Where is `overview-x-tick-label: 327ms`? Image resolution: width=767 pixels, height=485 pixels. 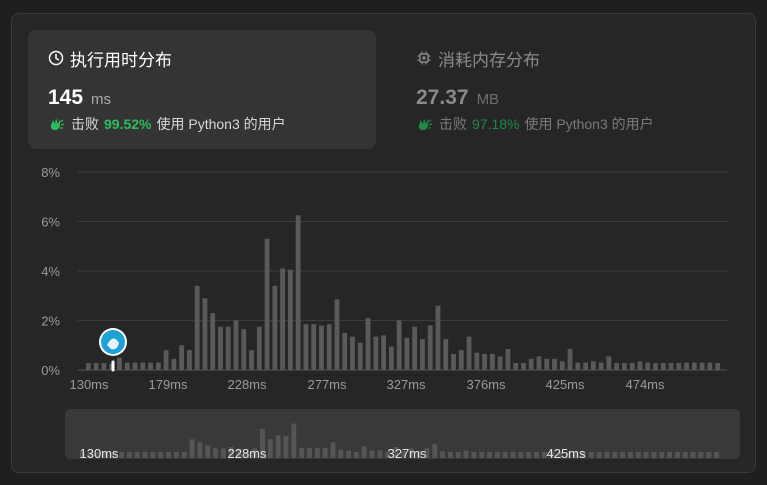 overview-x-tick-label: 327ms is located at coordinates (407, 453).